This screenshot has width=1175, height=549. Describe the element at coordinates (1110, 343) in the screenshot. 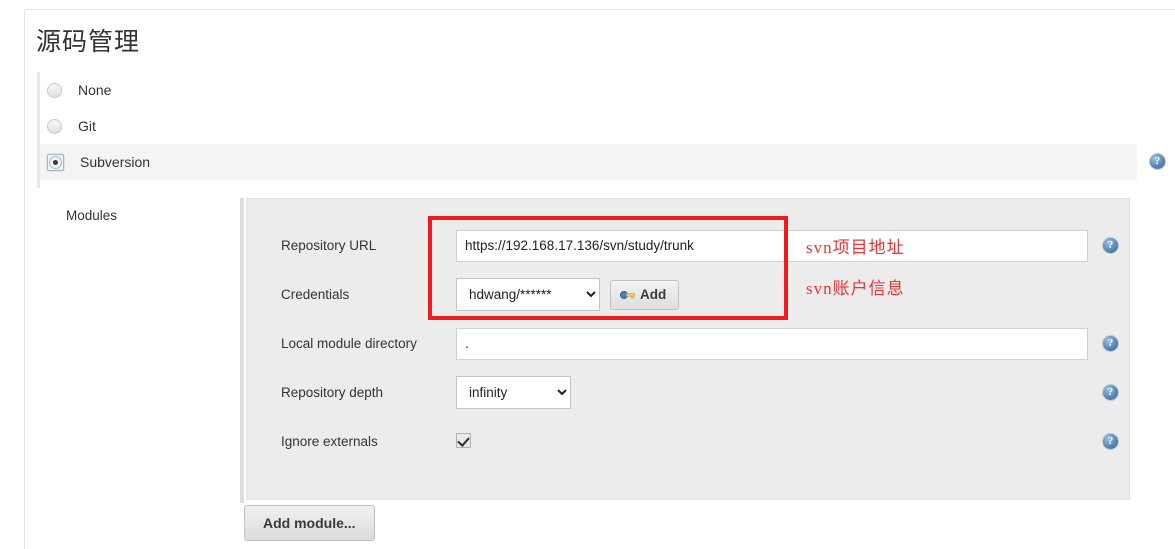

I see `help-icon-local-module-directory: ?` at that location.